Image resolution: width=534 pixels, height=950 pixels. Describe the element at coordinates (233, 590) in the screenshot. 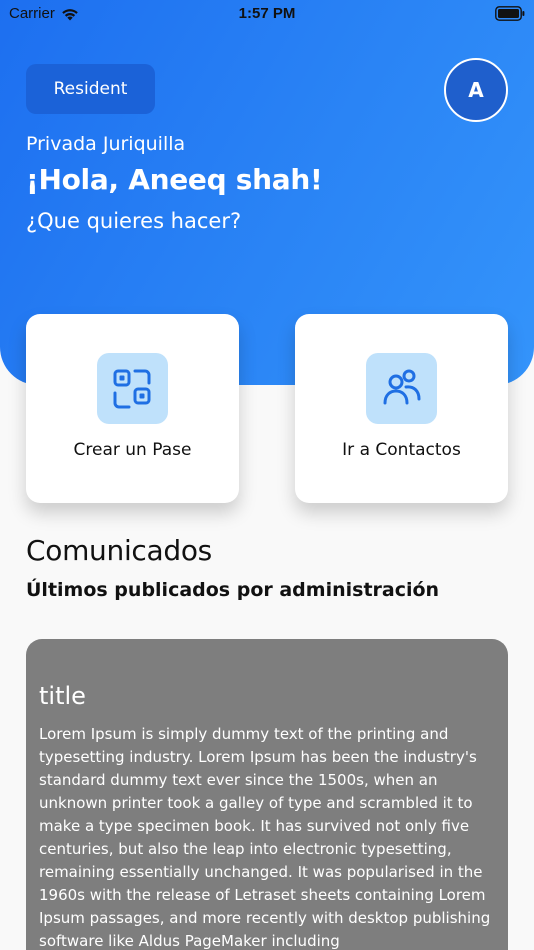

I see `announcements-subtitle: Últimos publicados por administración` at that location.